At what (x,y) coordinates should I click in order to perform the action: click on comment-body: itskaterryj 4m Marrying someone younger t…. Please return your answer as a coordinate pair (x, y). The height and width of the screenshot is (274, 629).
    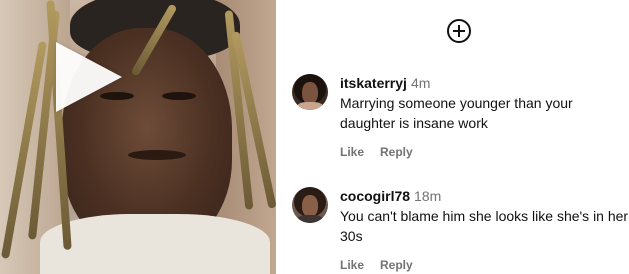
    Looking at the image, I should click on (484, 116).